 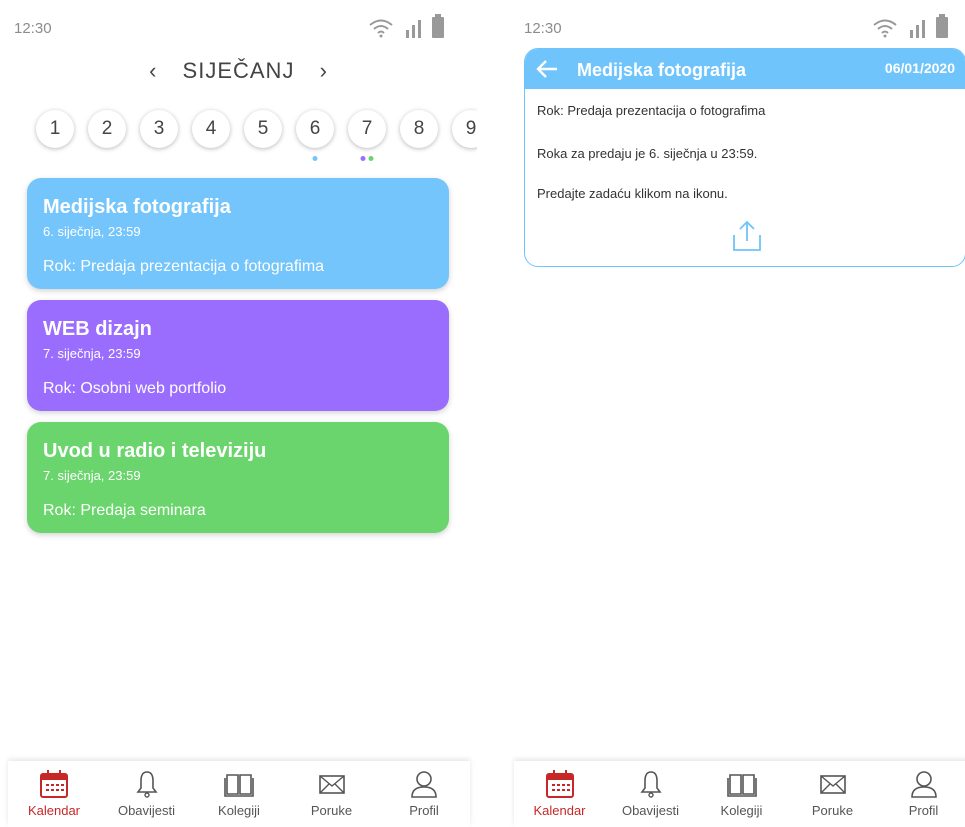 I want to click on day-number: 6, so click(x=315, y=128).